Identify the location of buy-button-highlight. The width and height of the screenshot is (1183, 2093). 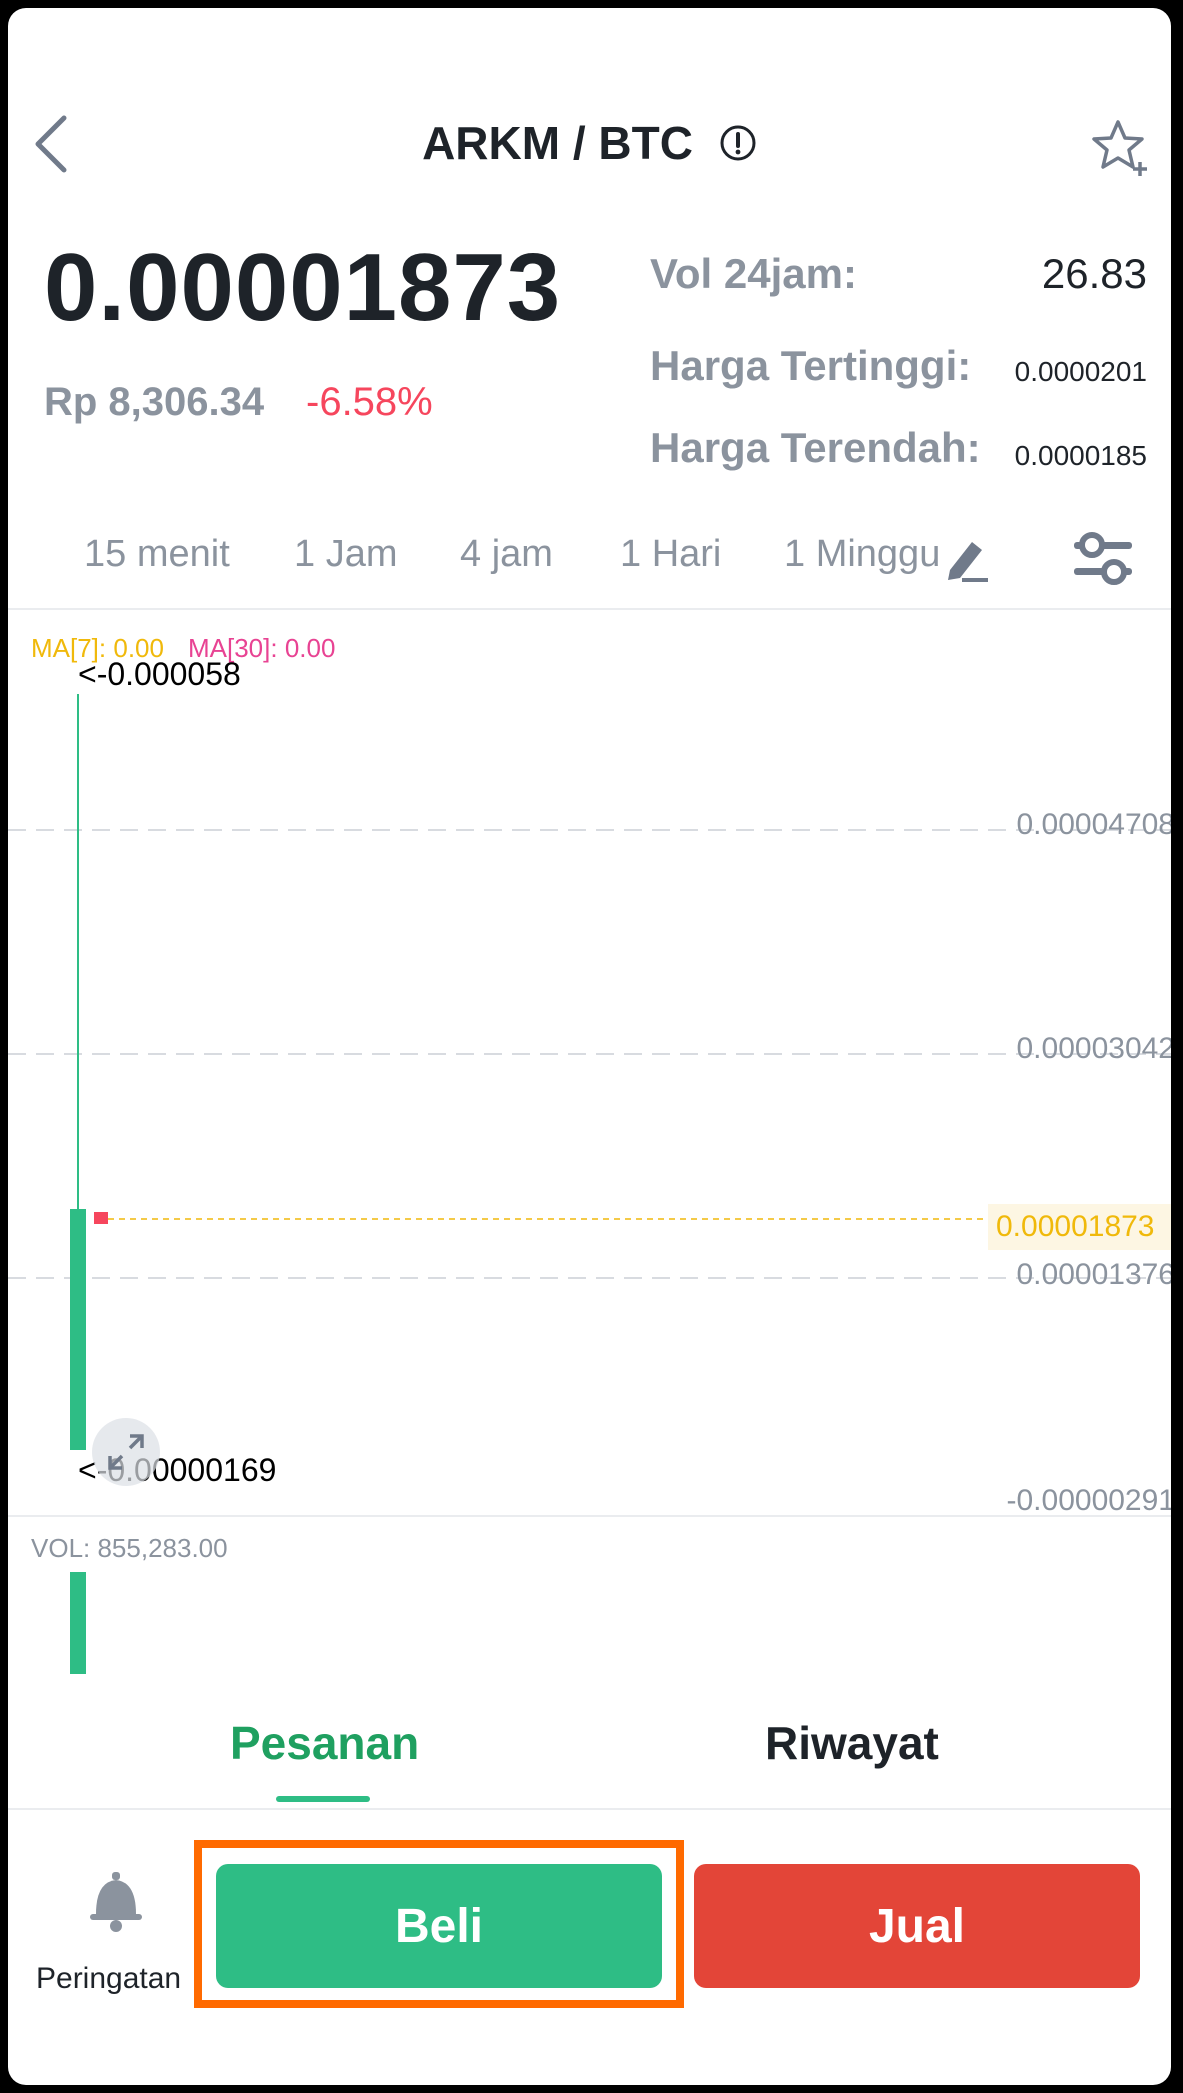
(439, 1924).